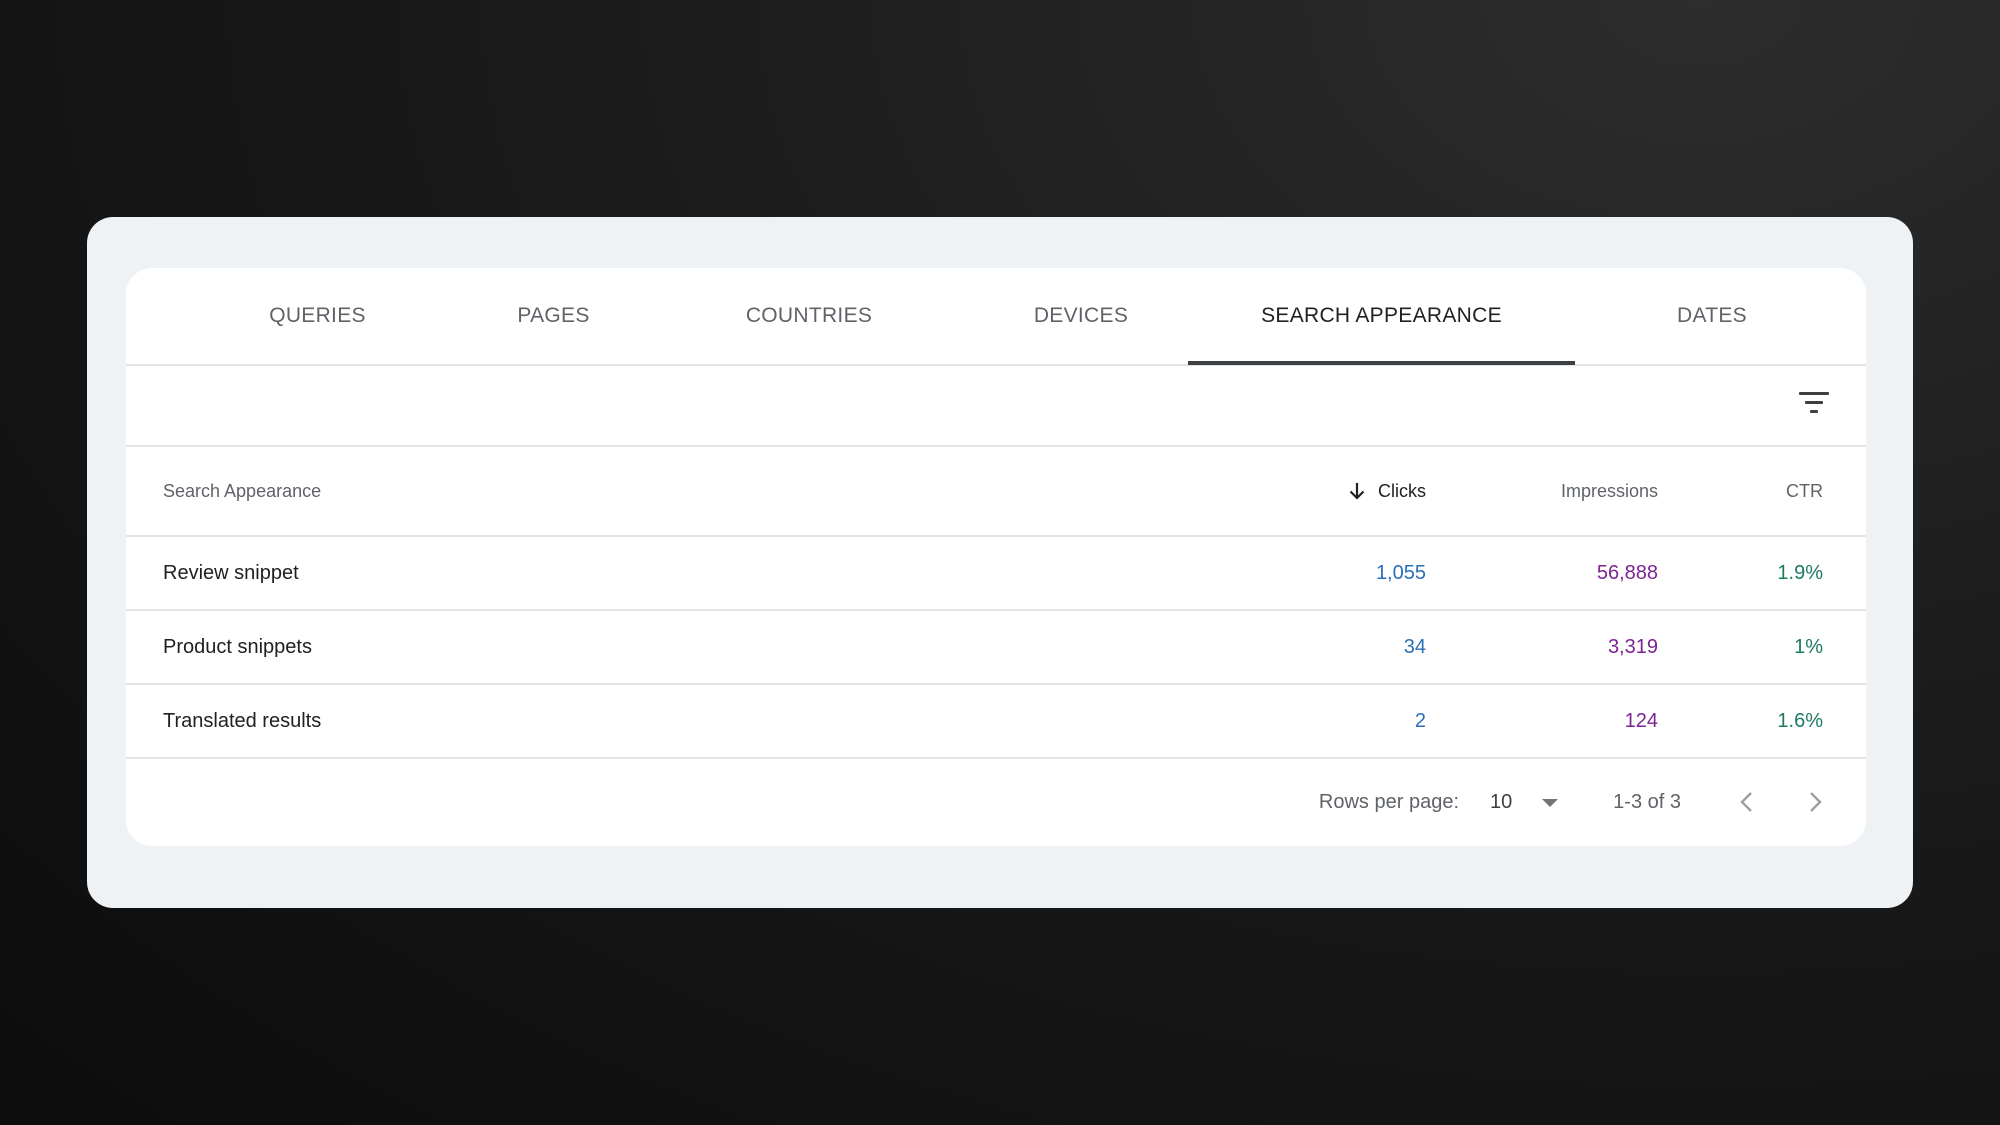 The height and width of the screenshot is (1125, 2000). Describe the element at coordinates (1357, 491) in the screenshot. I see `arrow-downward-icon` at that location.